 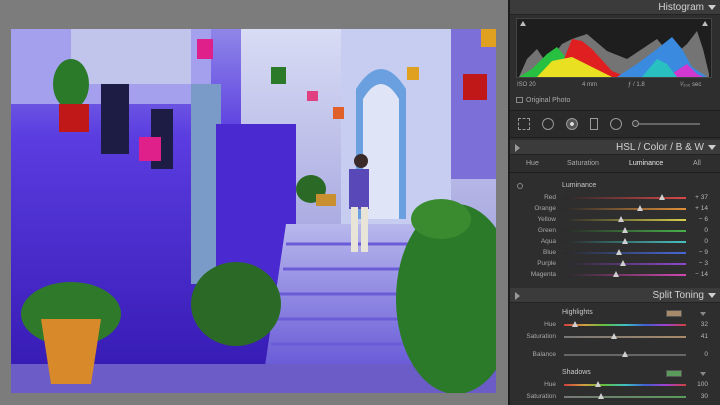 What do you see at coordinates (548, 124) in the screenshot?
I see `spot-removal-icon` at bounding box center [548, 124].